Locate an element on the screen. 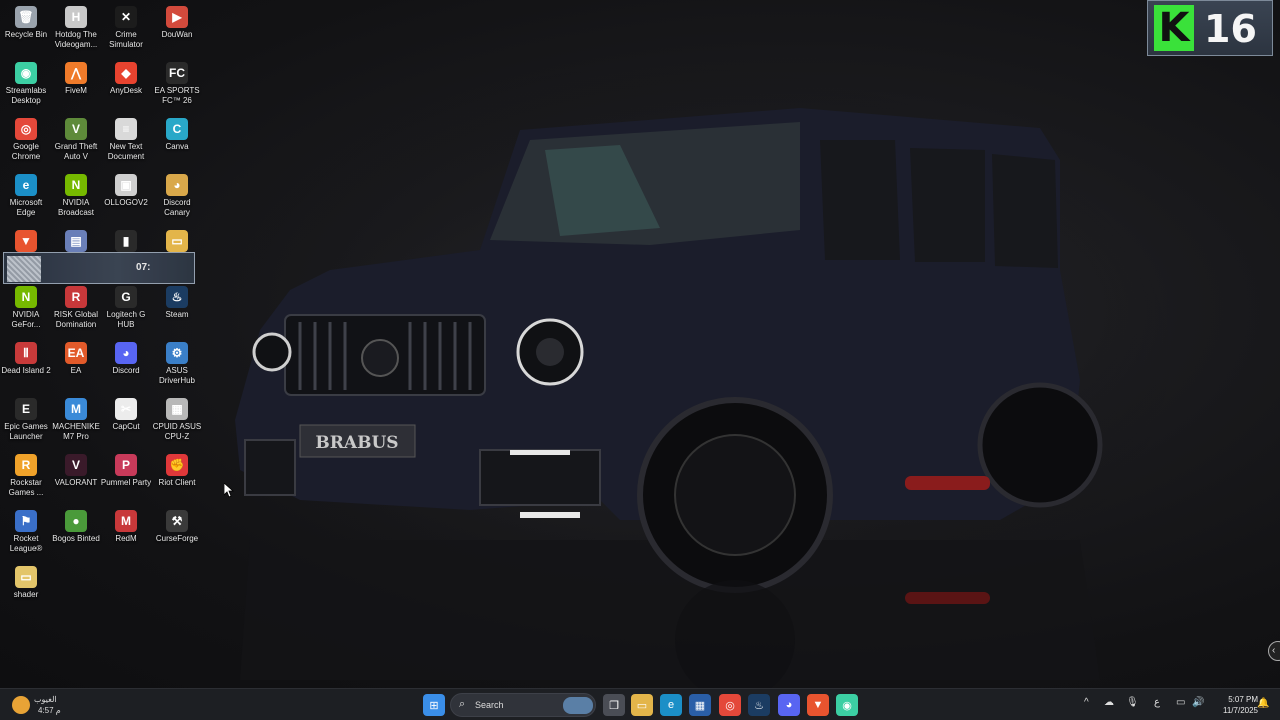 This screenshot has width=1280, height=720. curseforge-icon: ⚒ is located at coordinates (177, 521).